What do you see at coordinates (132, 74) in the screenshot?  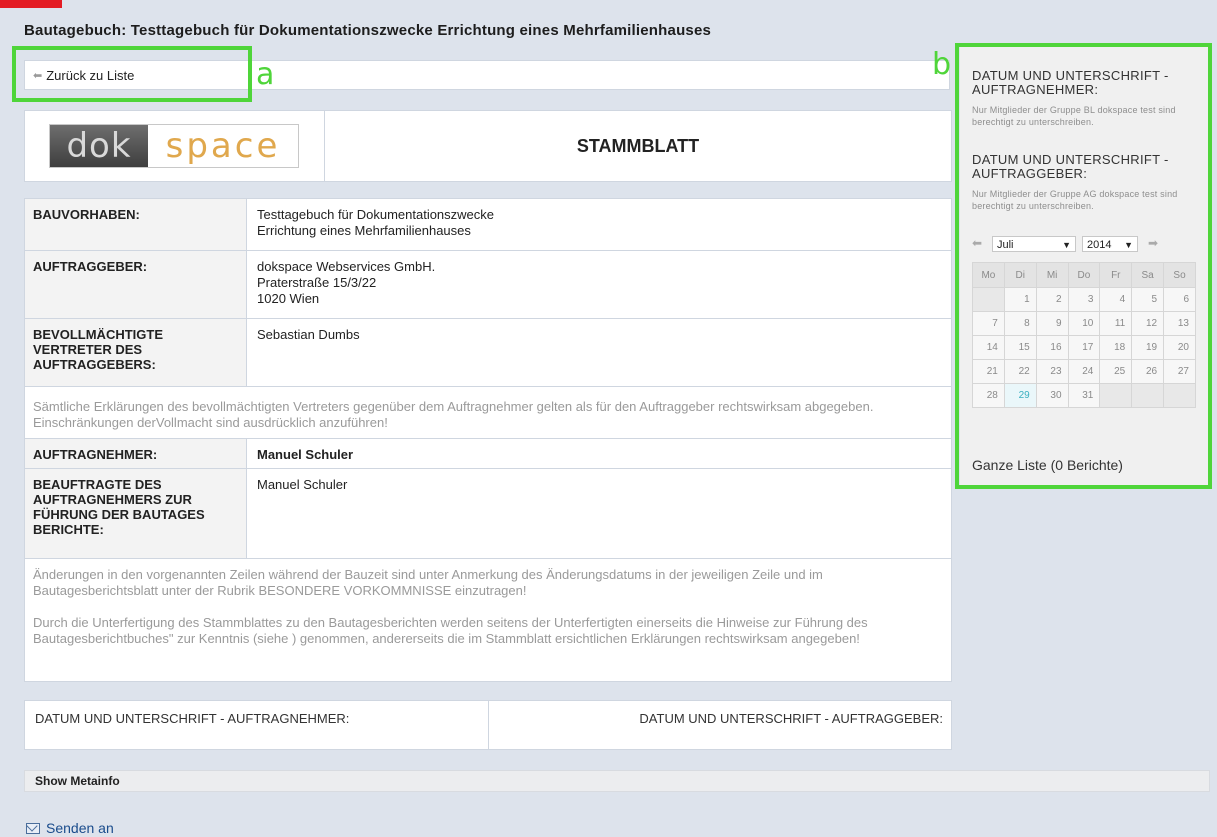 I see `annotation-box-a` at bounding box center [132, 74].